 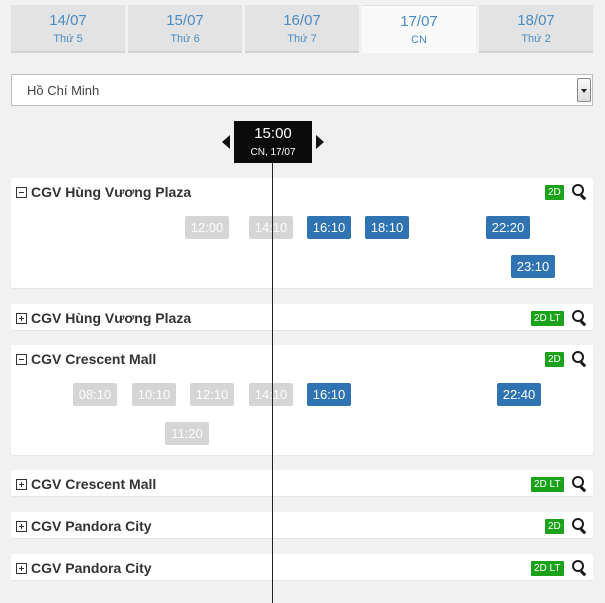 What do you see at coordinates (536, 39) in the screenshot?
I see `tab-weekday: Thứ 2` at bounding box center [536, 39].